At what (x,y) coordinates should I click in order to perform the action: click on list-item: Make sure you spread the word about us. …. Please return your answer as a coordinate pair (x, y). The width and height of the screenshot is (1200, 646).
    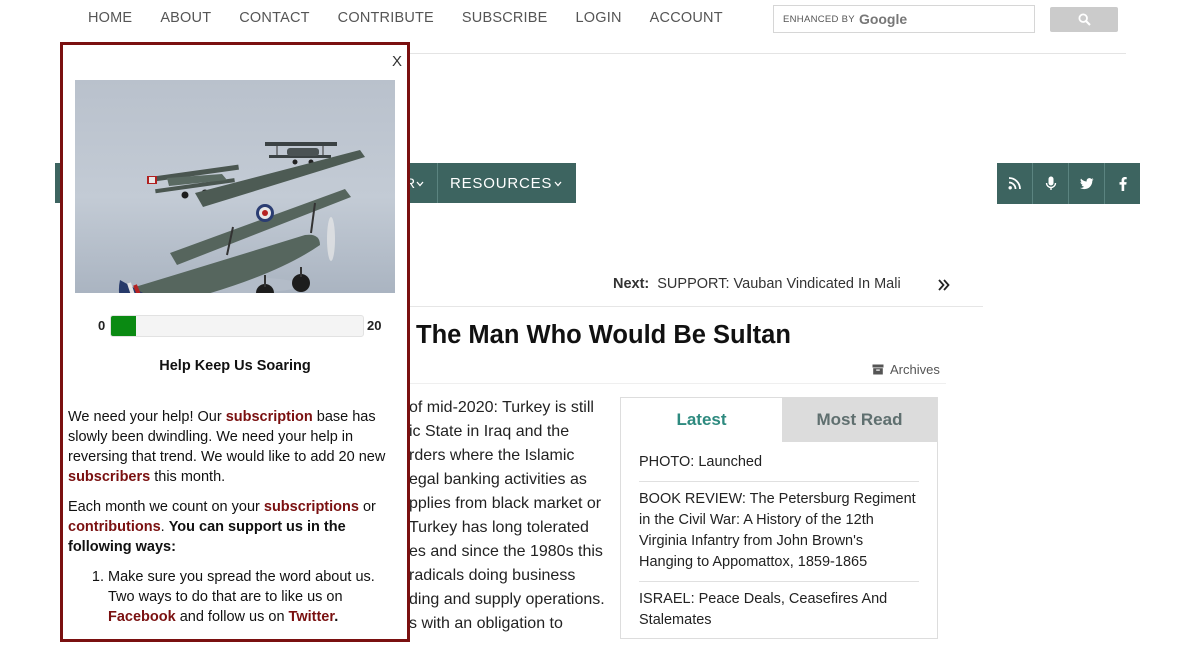
    Looking at the image, I should click on (256, 597).